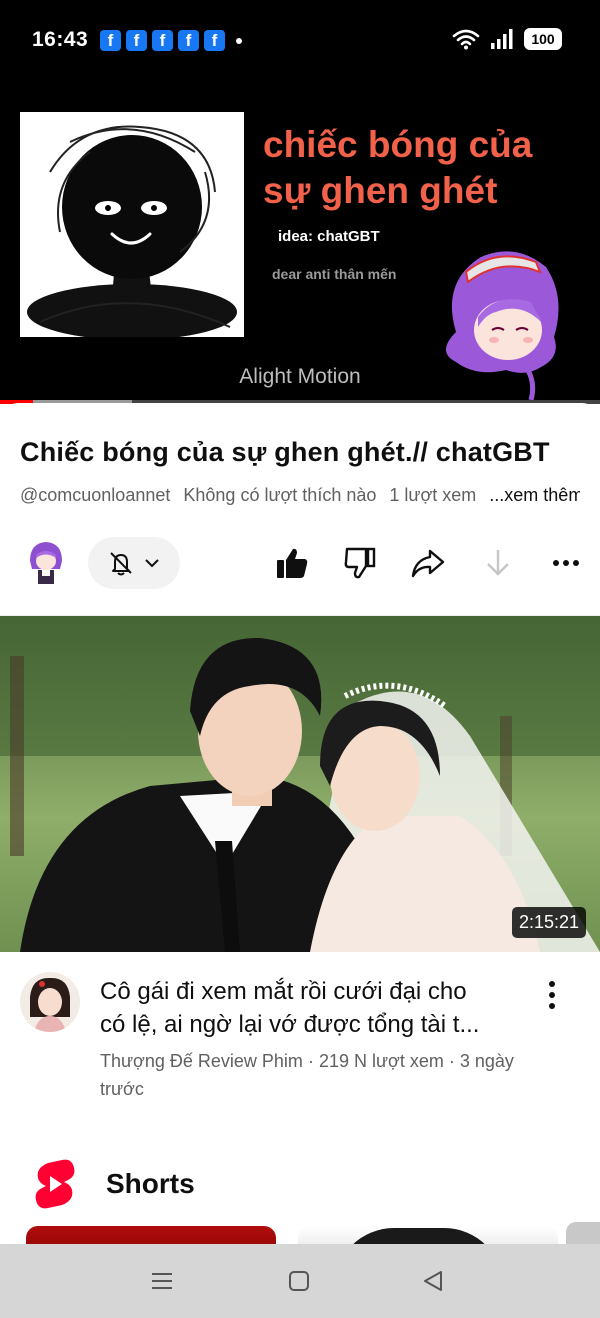 This screenshot has height=1318, width=600. I want to click on notification-icons: f f f f f, so click(171, 40).